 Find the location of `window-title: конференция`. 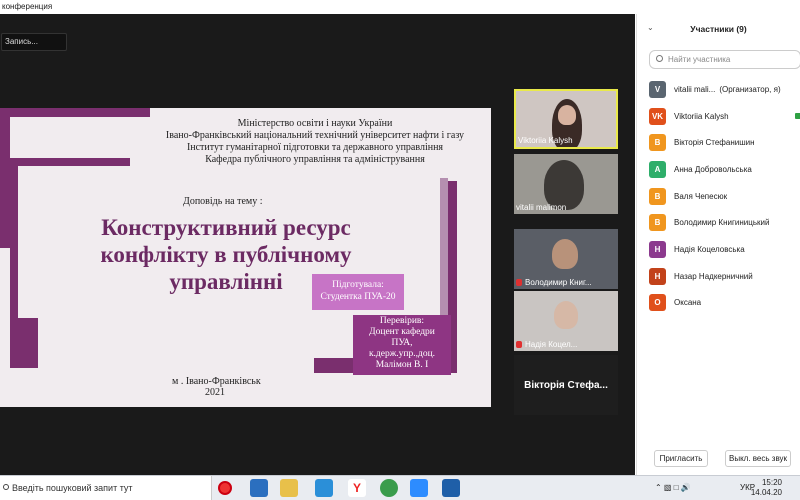

window-title: конференция is located at coordinates (317, 7).